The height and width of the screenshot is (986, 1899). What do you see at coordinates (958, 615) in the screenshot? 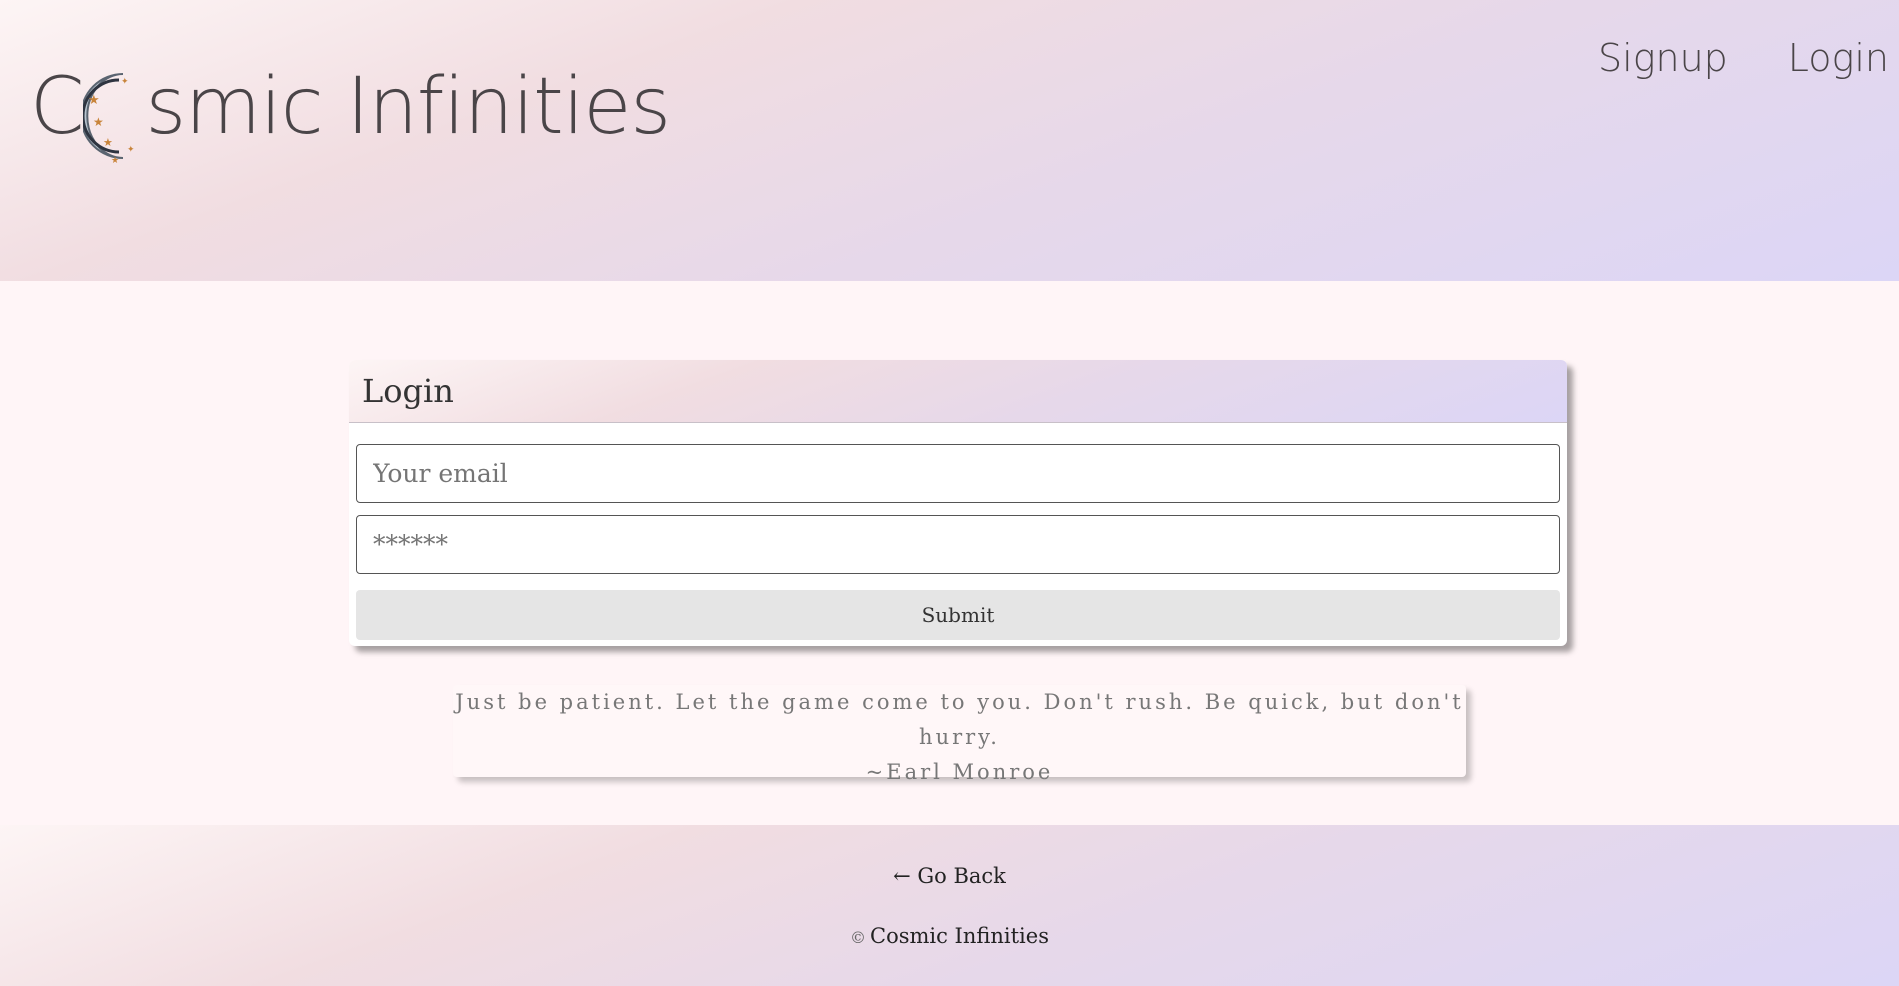
I see `submit-button: Submit` at bounding box center [958, 615].